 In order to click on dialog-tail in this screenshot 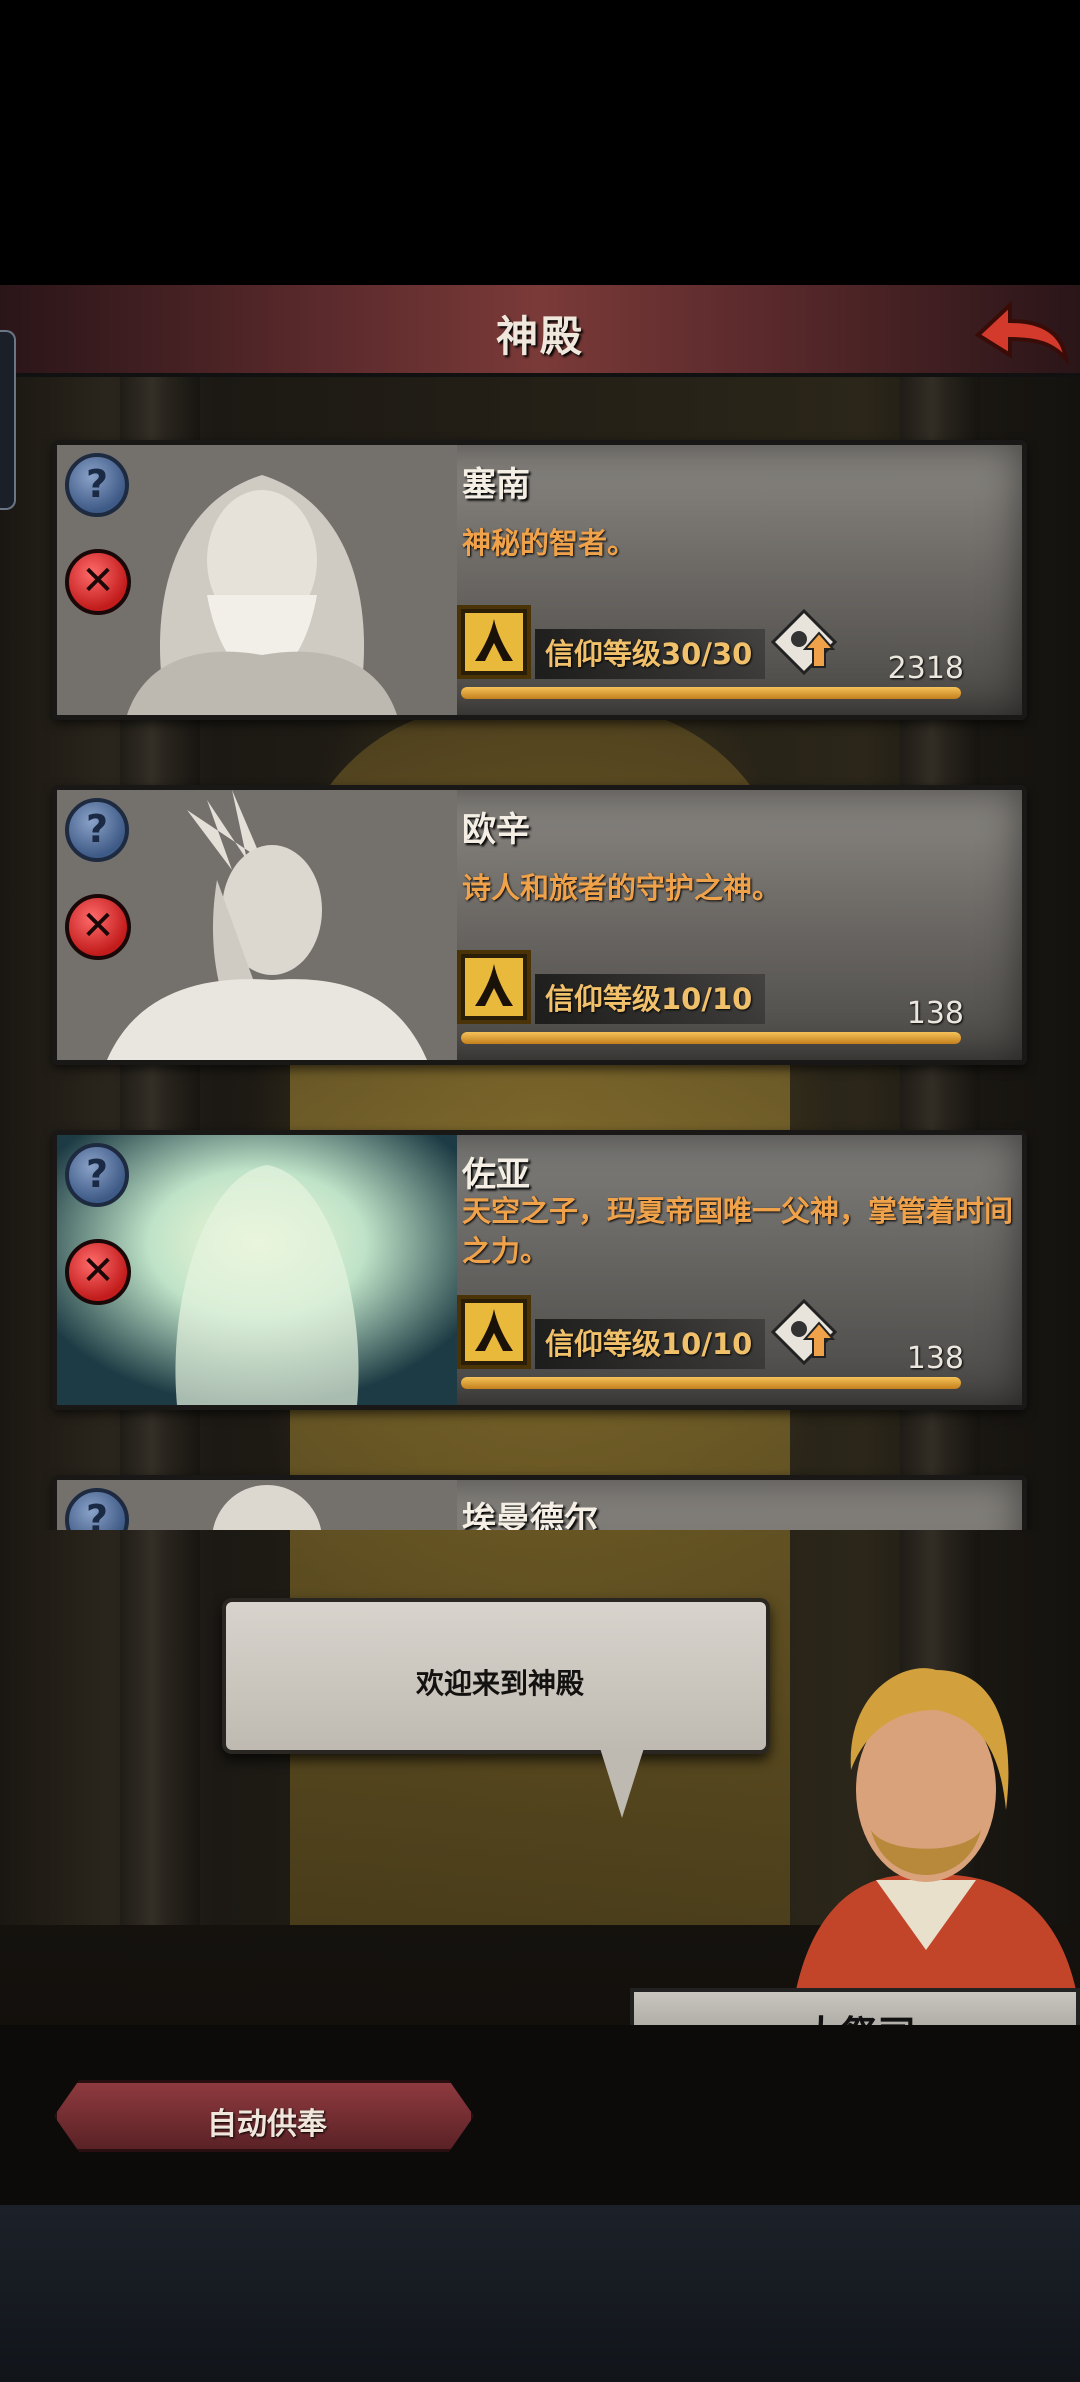, I will do `click(622, 1783)`.